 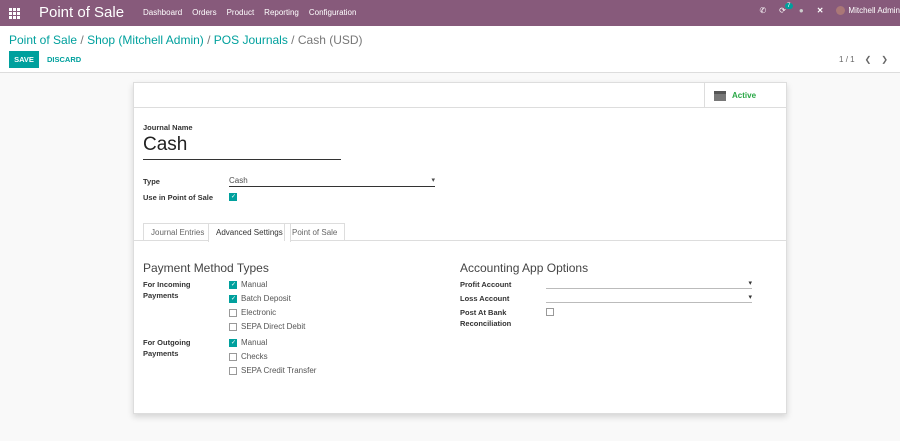 What do you see at coordinates (485, 298) in the screenshot?
I see `loss-account-label: Loss Account` at bounding box center [485, 298].